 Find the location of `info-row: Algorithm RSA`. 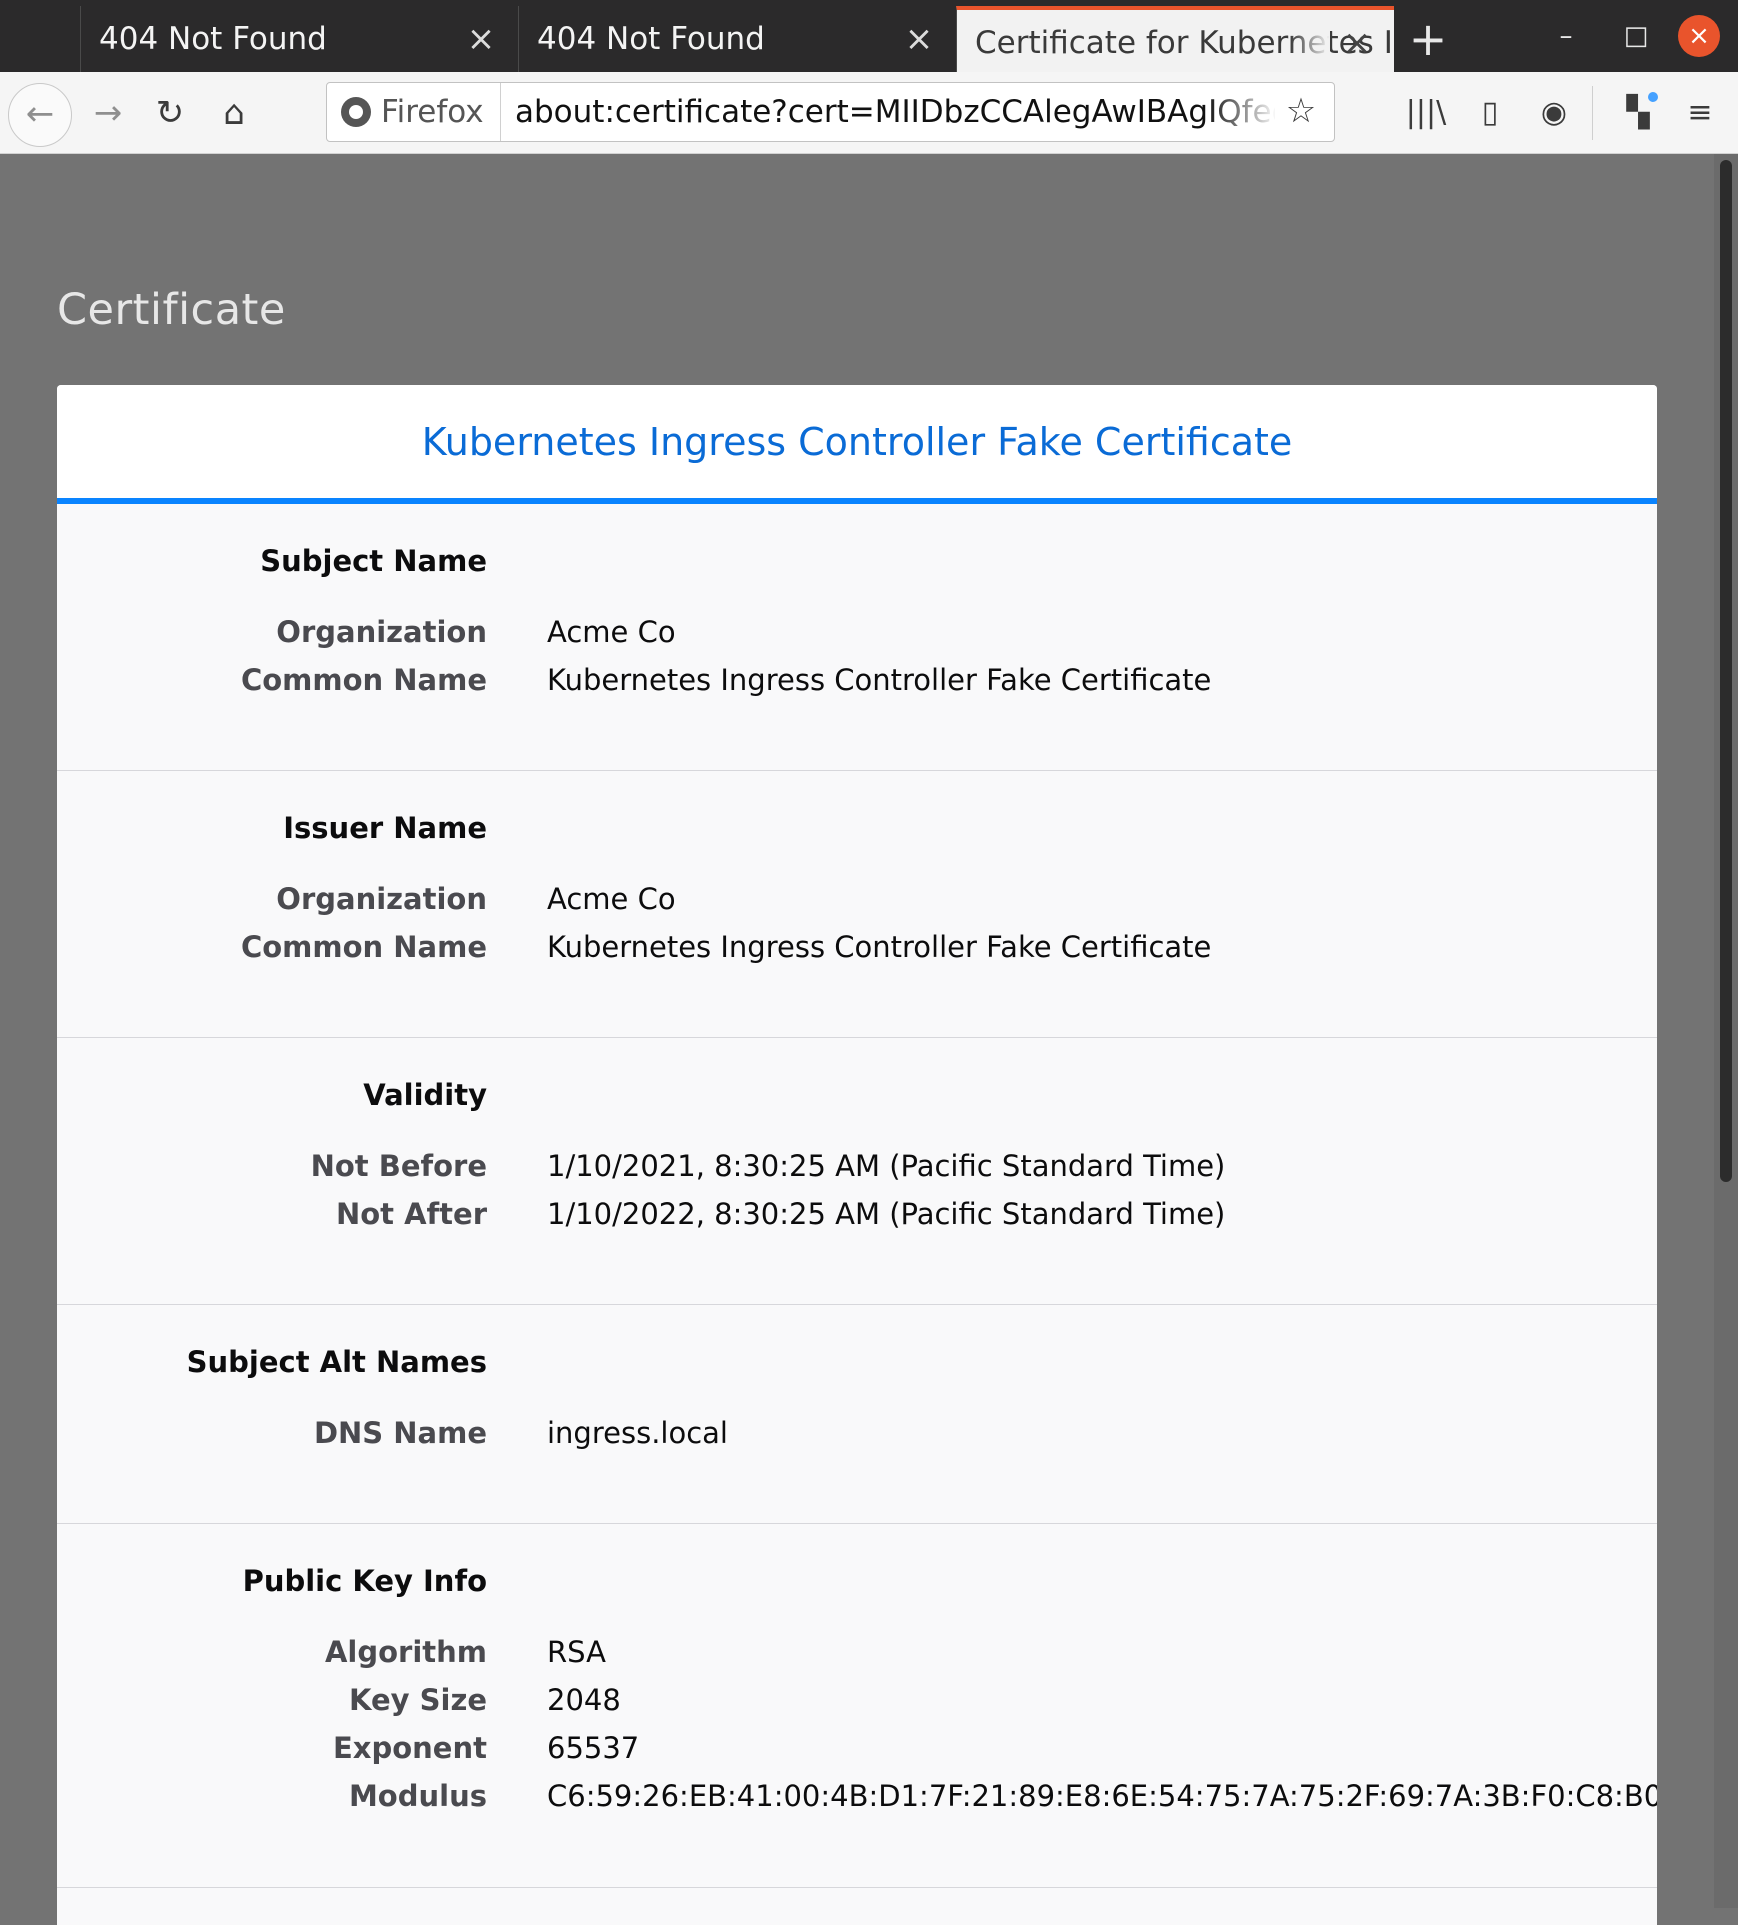

info-row: Algorithm RSA is located at coordinates (857, 1655).